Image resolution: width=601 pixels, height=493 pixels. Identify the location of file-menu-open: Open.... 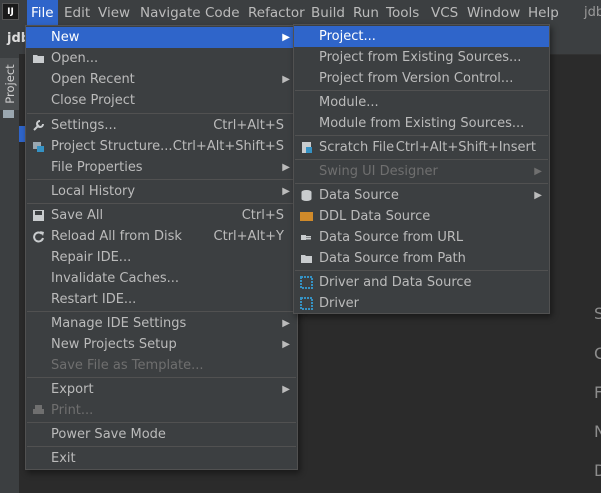
(161, 58).